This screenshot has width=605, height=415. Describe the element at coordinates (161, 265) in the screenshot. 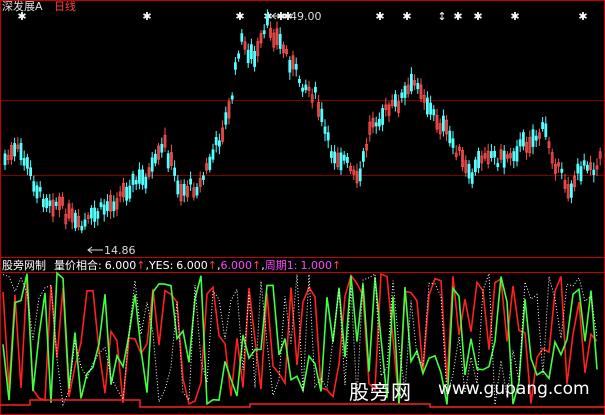

I see `param-label: YES:` at that location.